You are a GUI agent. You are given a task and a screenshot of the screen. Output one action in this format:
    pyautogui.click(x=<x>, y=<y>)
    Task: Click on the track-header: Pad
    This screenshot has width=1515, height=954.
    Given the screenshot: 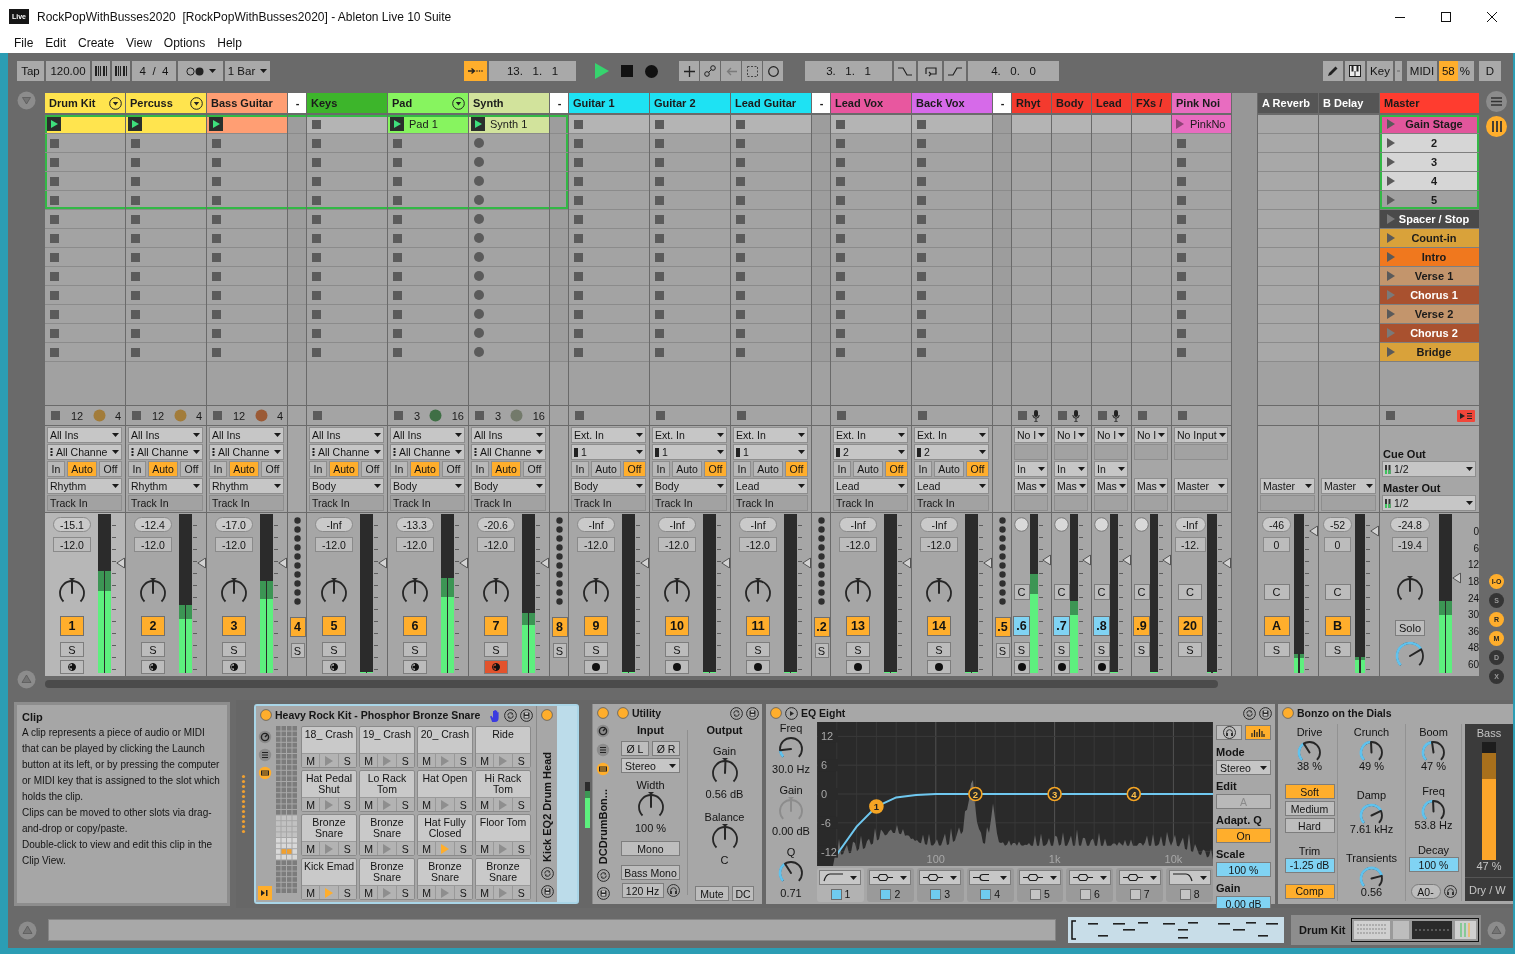 What is the action you would take?
    pyautogui.click(x=428, y=103)
    